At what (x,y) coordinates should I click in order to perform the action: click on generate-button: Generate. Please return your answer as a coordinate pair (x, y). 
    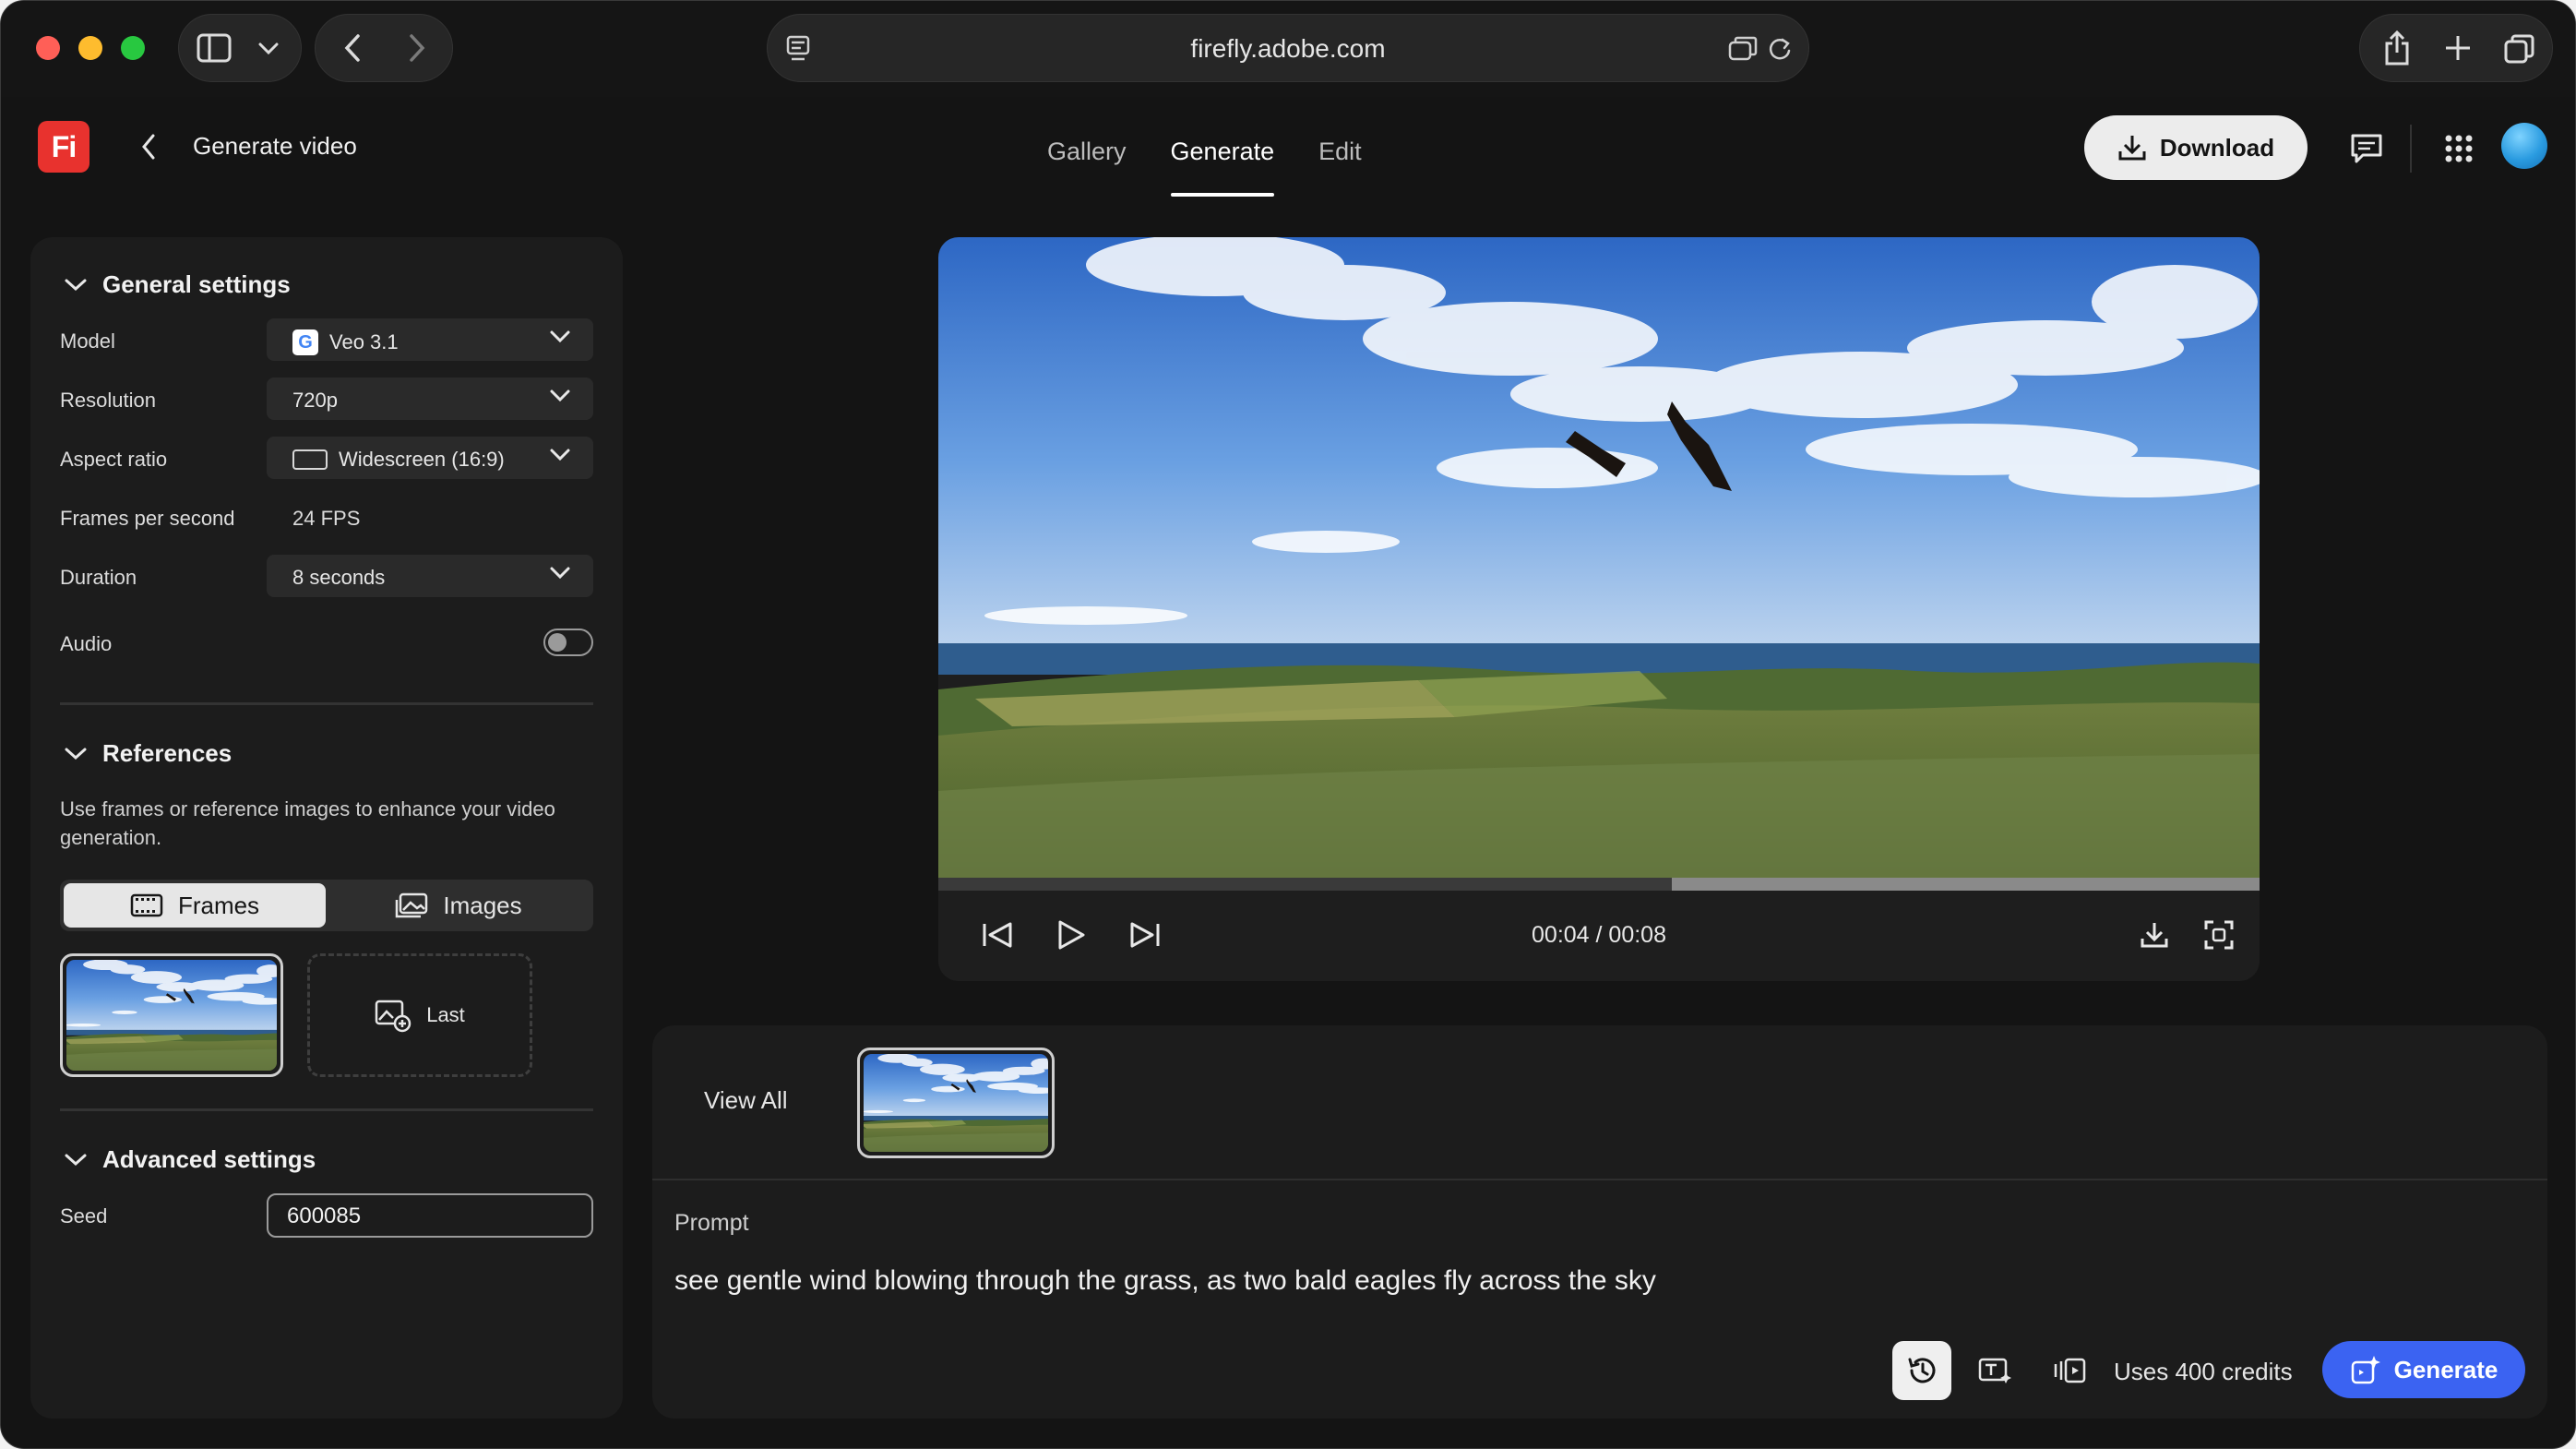
    Looking at the image, I should click on (2423, 1369).